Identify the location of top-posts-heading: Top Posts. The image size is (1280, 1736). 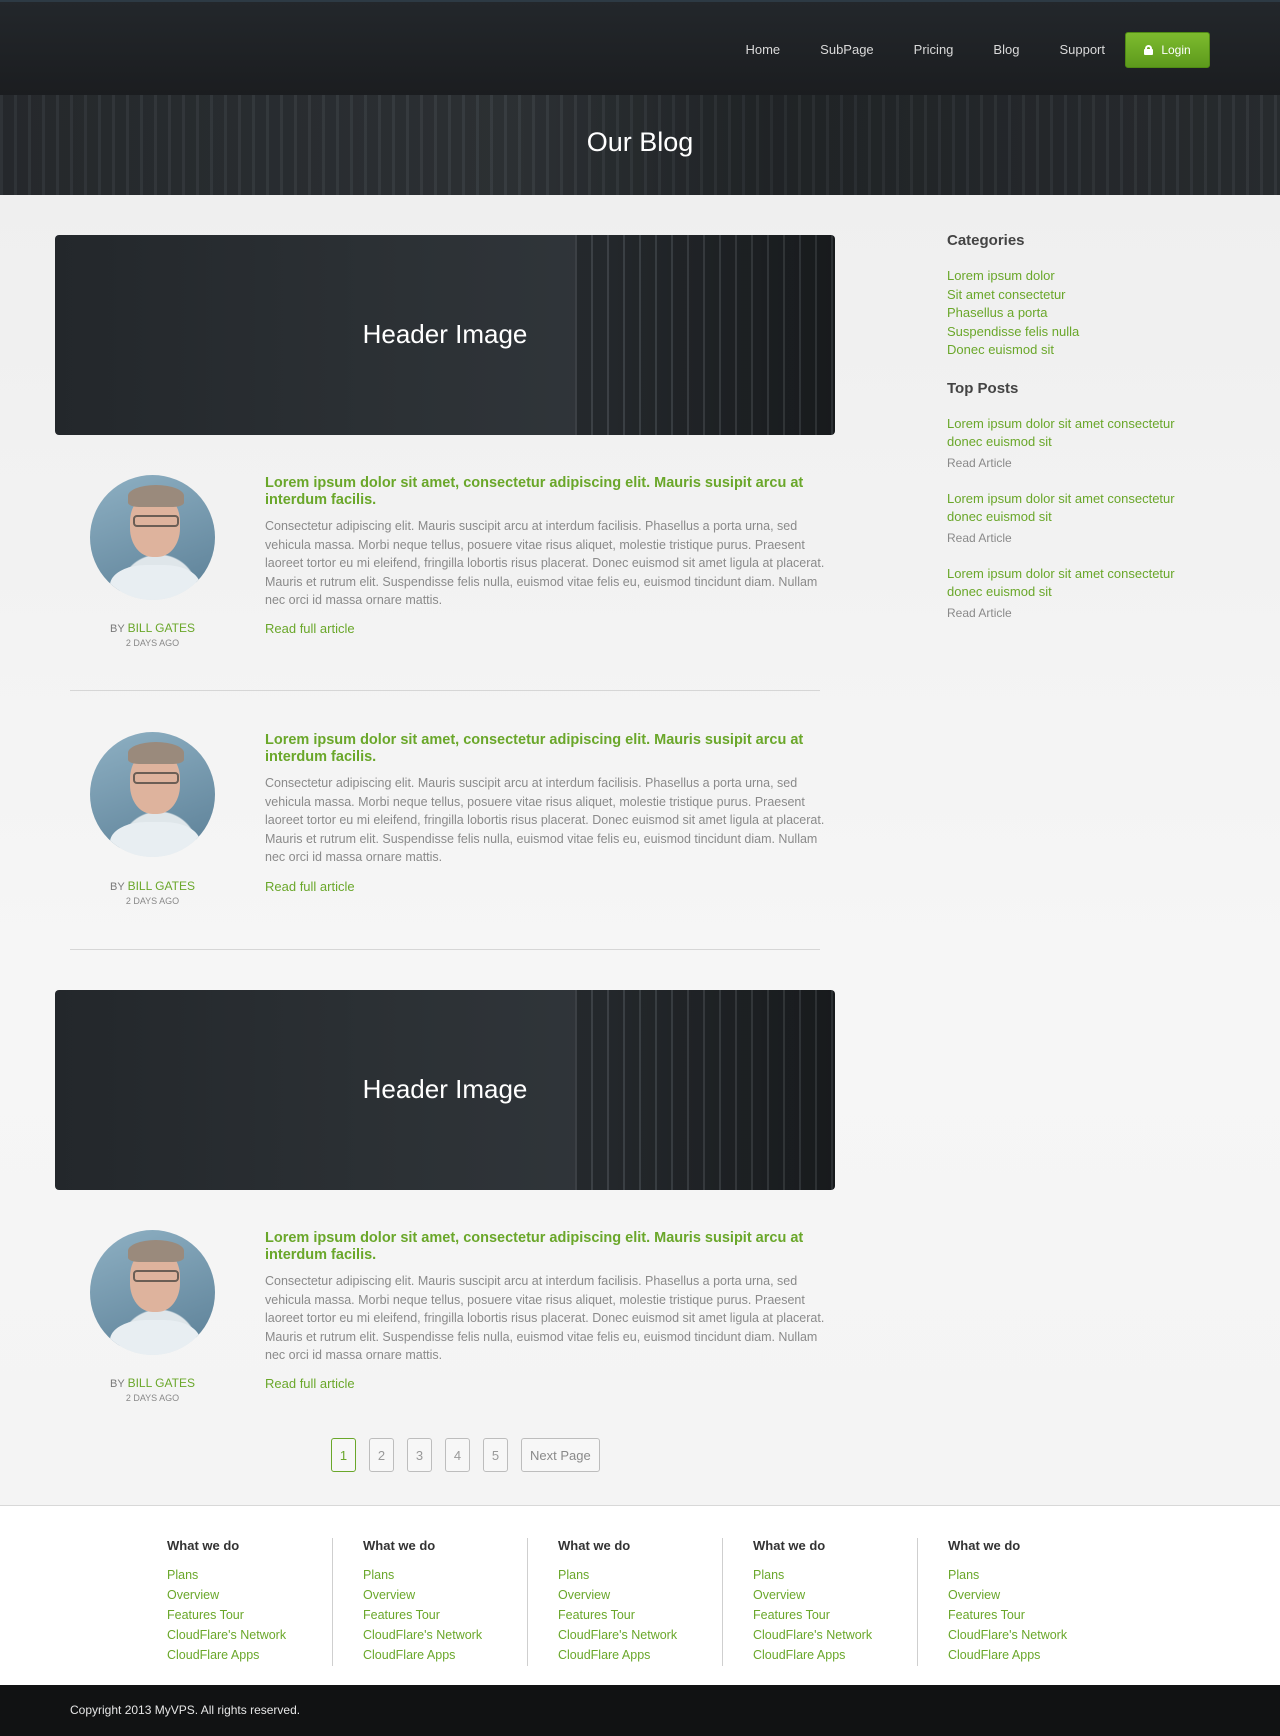
(983, 388).